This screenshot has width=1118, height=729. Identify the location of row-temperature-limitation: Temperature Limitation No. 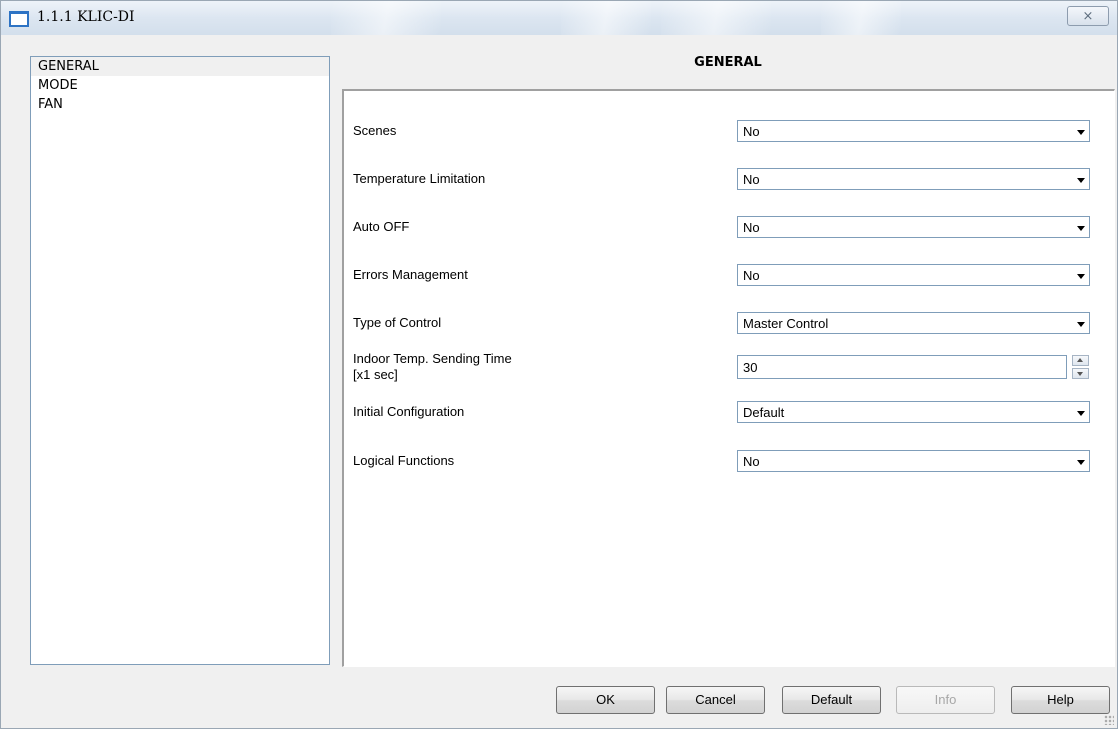
(728, 179).